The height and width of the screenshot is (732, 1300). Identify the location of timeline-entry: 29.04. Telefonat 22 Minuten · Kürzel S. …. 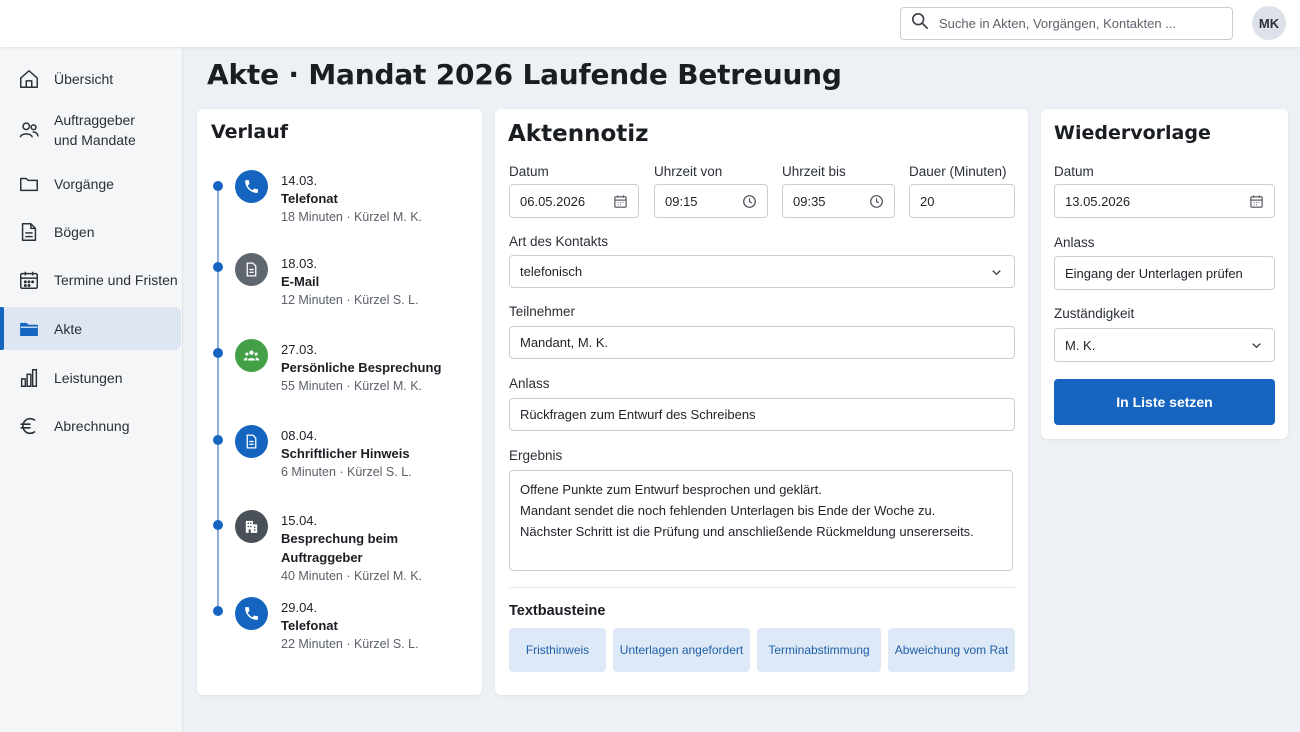
(350, 626).